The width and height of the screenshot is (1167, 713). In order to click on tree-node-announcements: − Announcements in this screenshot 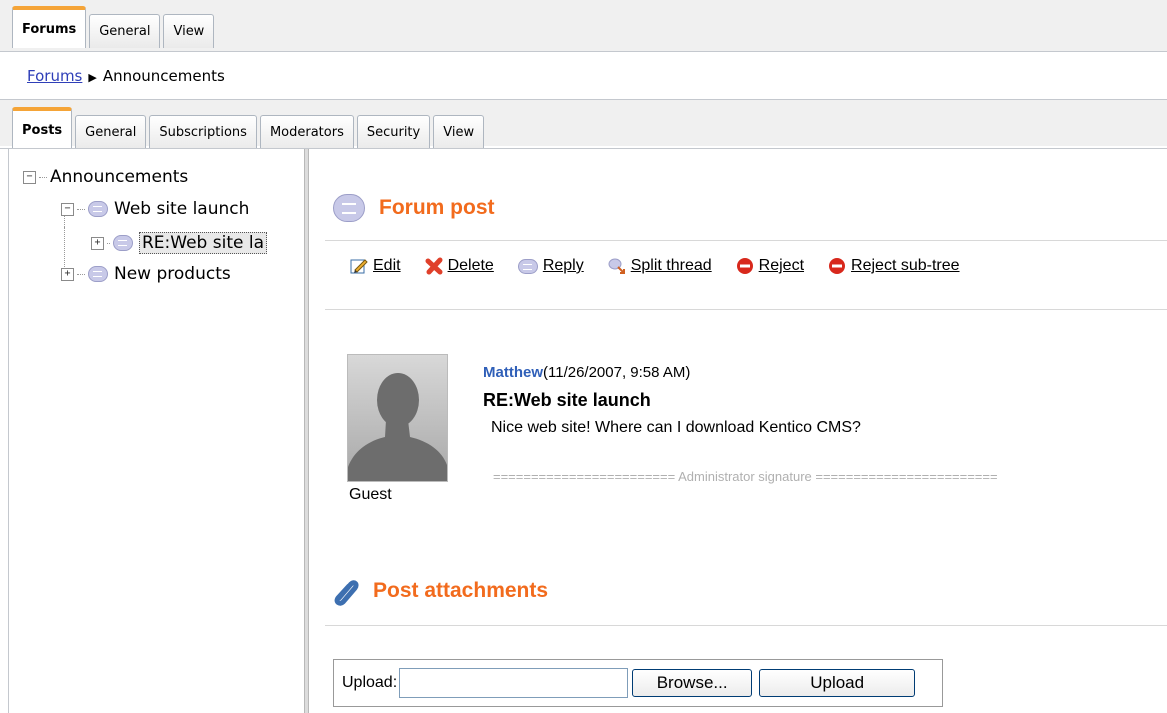, I will do `click(105, 177)`.